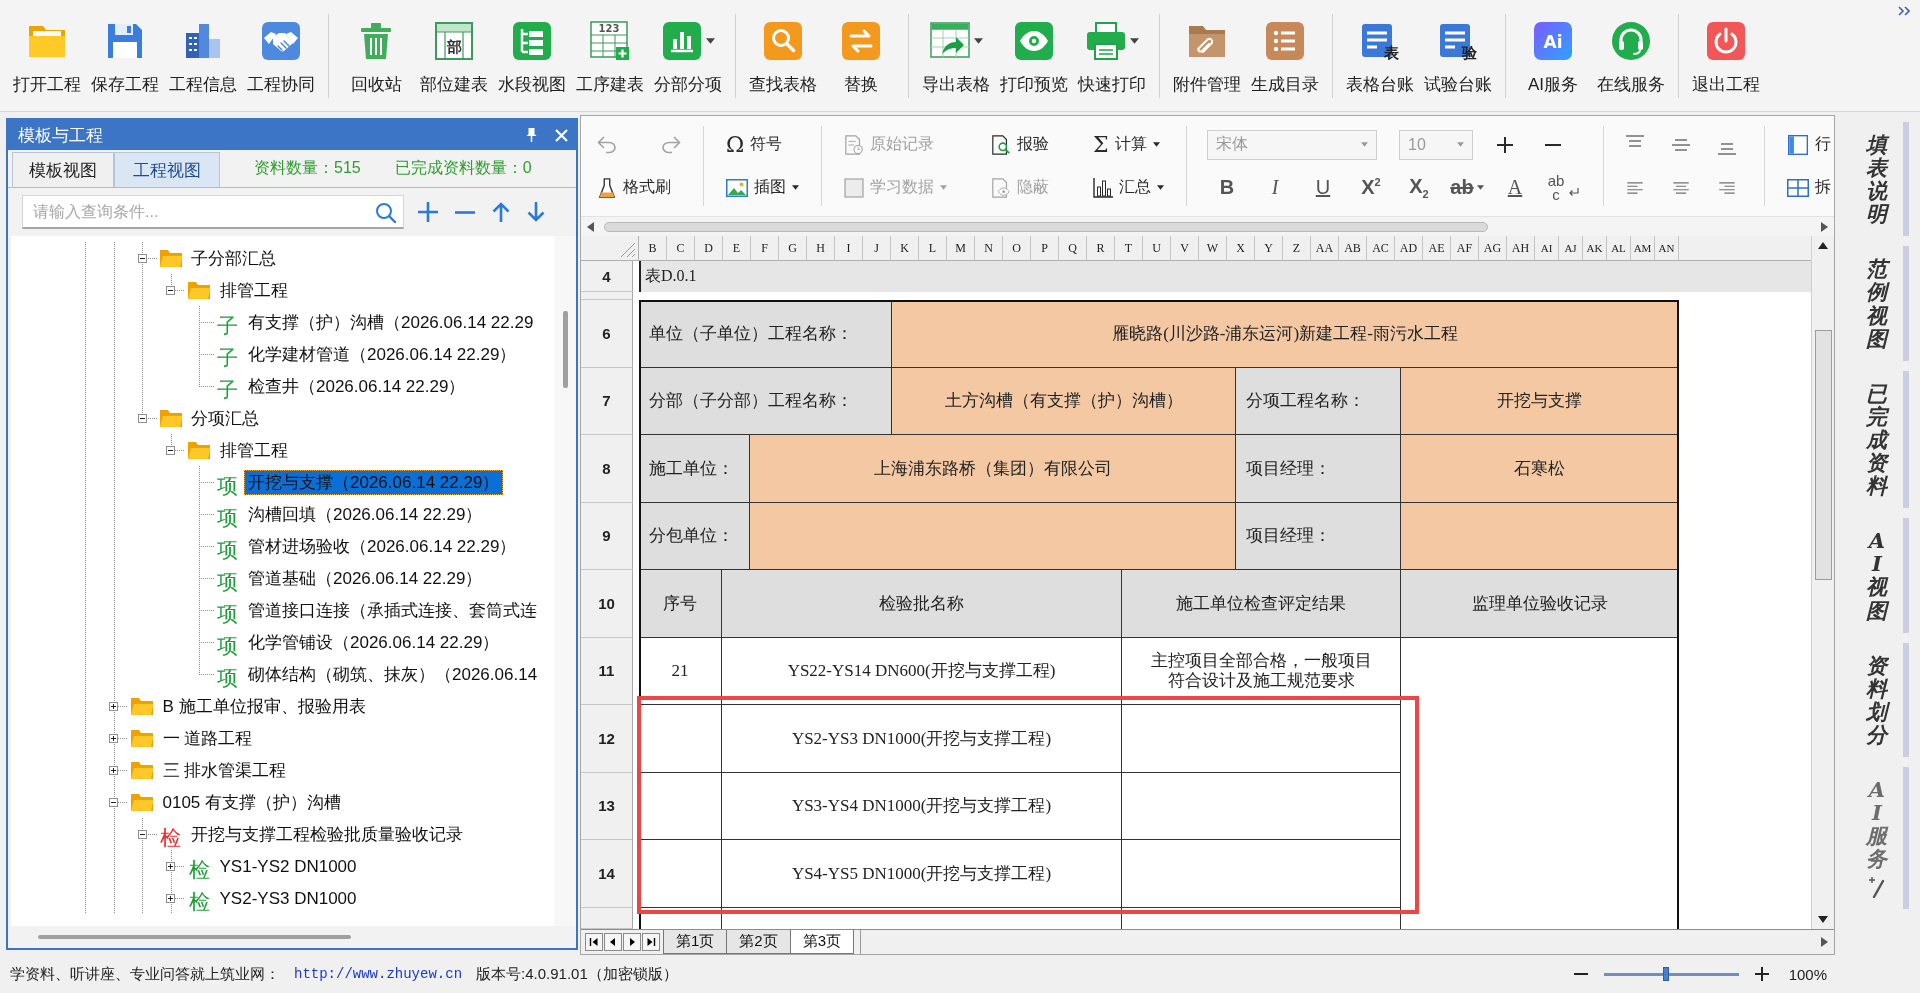  Describe the element at coordinates (695, 942) in the screenshot. I see `sheet-tab: 第1页` at that location.